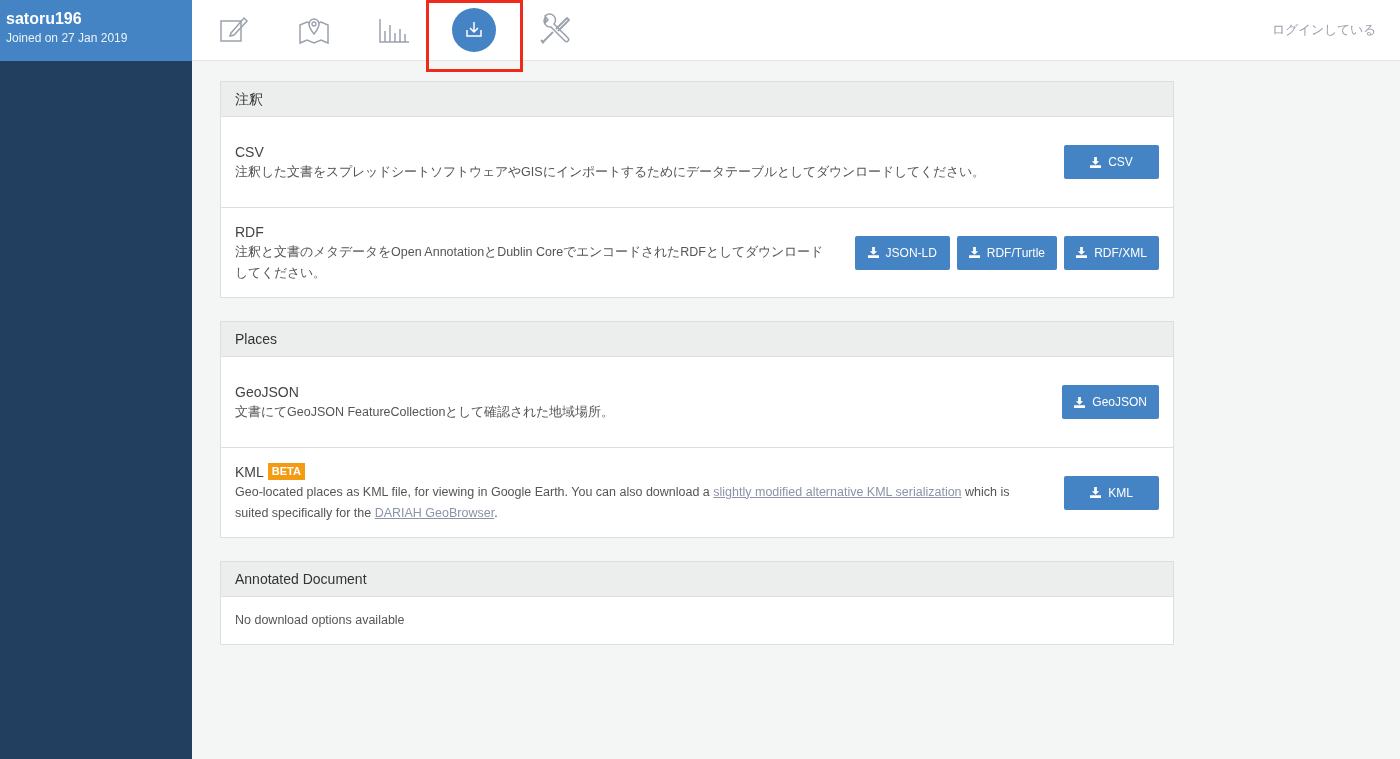 Image resolution: width=1400 pixels, height=759 pixels. What do you see at coordinates (837, 491) in the screenshot?
I see `text-link: slightly modified alternative KML serialization` at bounding box center [837, 491].